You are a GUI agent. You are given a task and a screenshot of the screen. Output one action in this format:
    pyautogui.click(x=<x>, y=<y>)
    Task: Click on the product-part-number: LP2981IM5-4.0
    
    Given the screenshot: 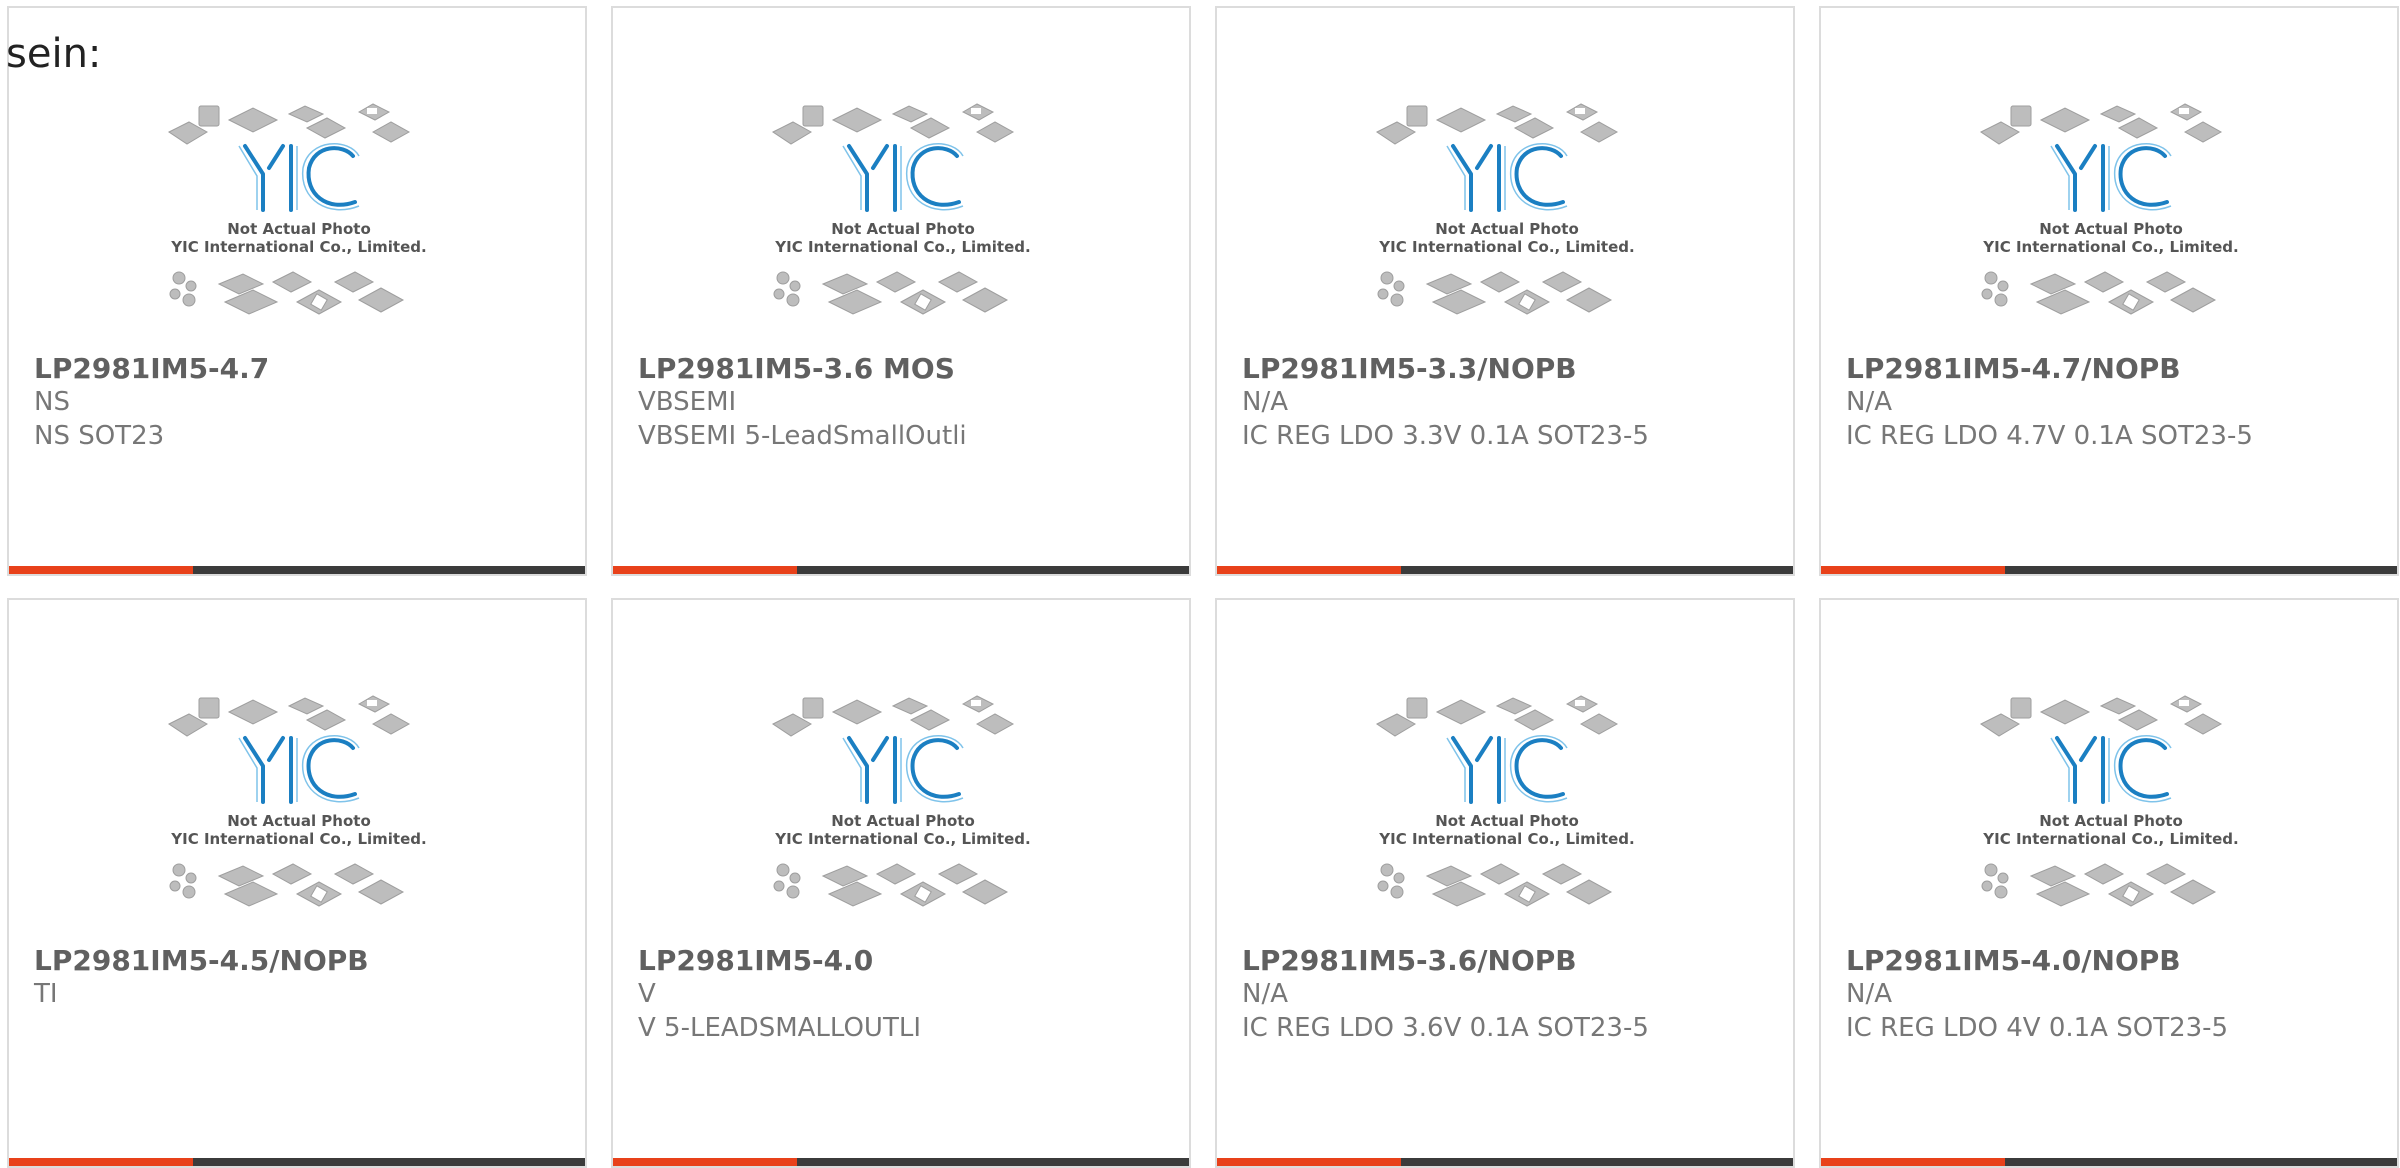 What is the action you would take?
    pyautogui.click(x=755, y=961)
    